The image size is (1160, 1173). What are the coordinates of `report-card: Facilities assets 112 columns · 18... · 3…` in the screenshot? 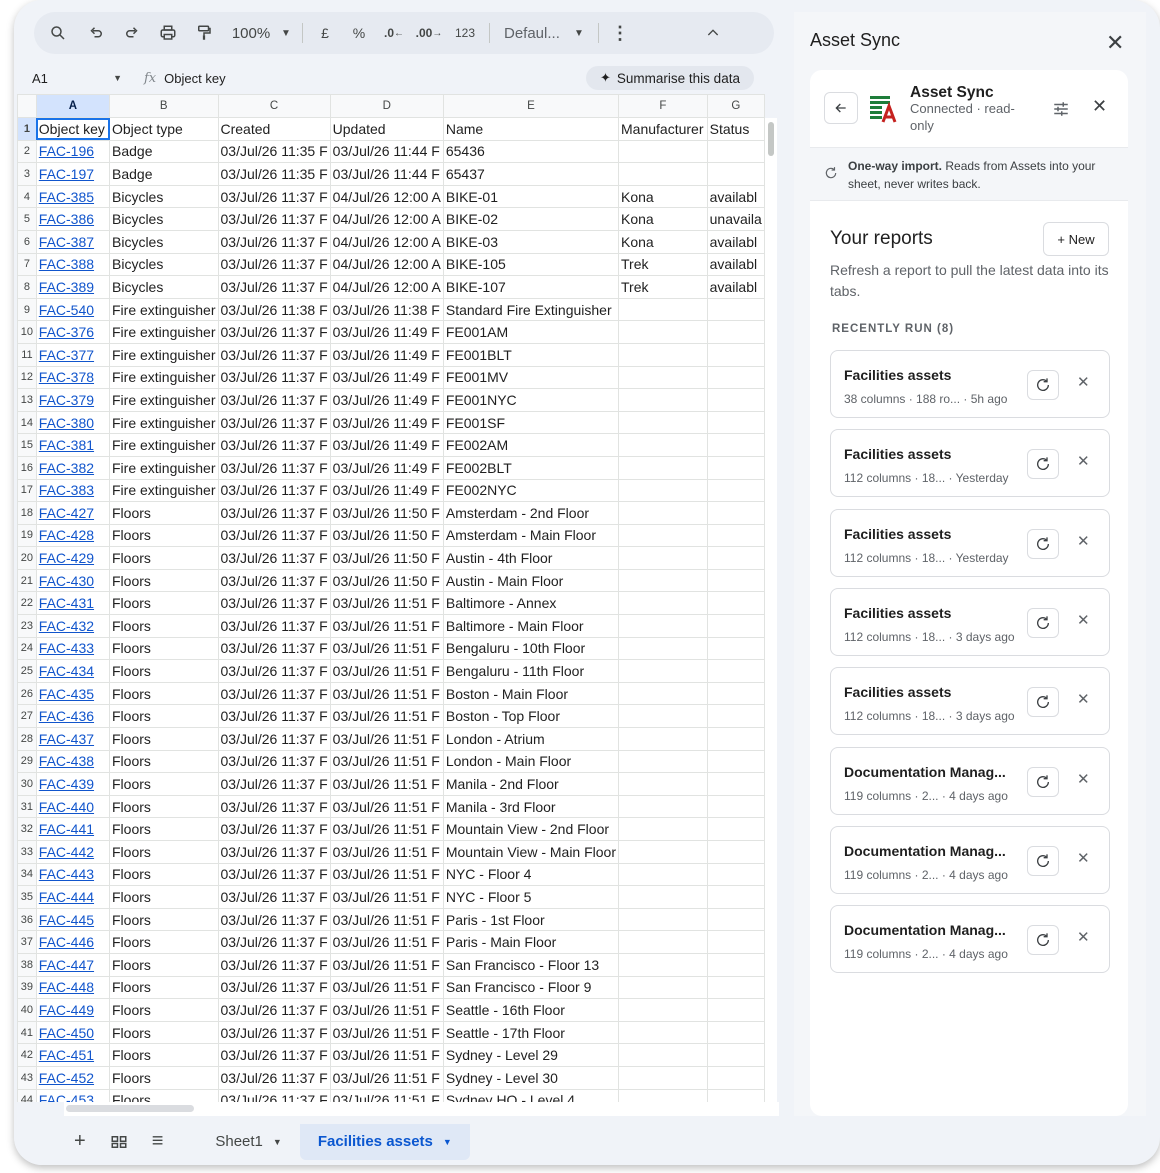 It's located at (970, 701).